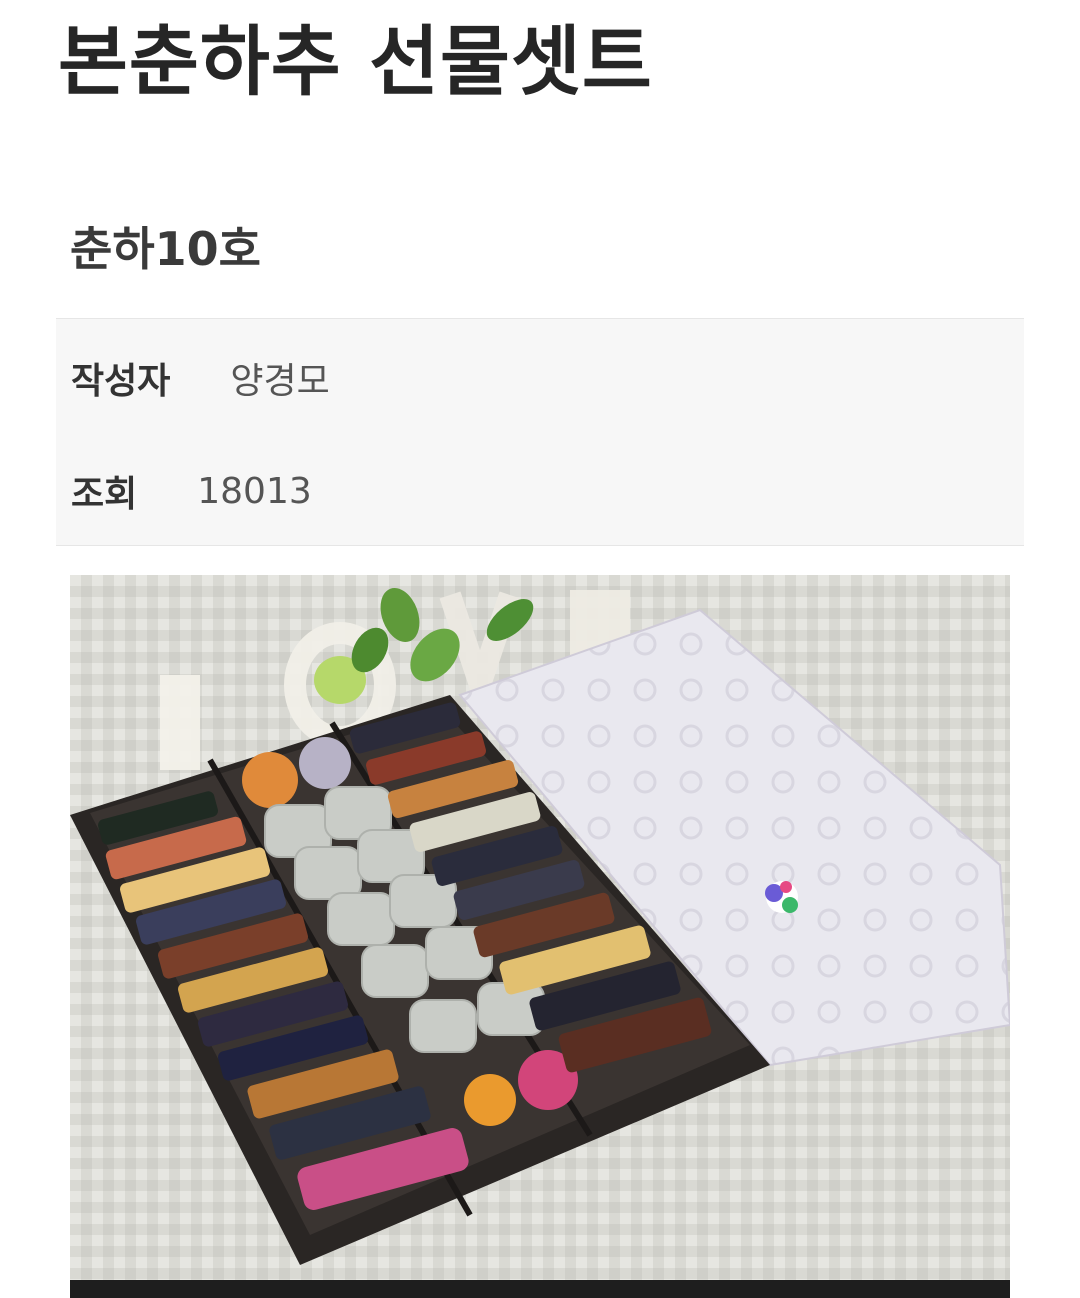 The width and height of the screenshot is (1080, 1298). I want to click on views-label: 조회, so click(104, 494).